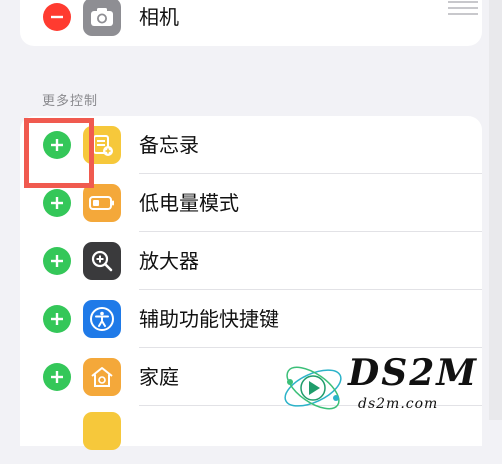  Describe the element at coordinates (398, 404) in the screenshot. I see `watermark-subtitle: ds2m.com` at that location.